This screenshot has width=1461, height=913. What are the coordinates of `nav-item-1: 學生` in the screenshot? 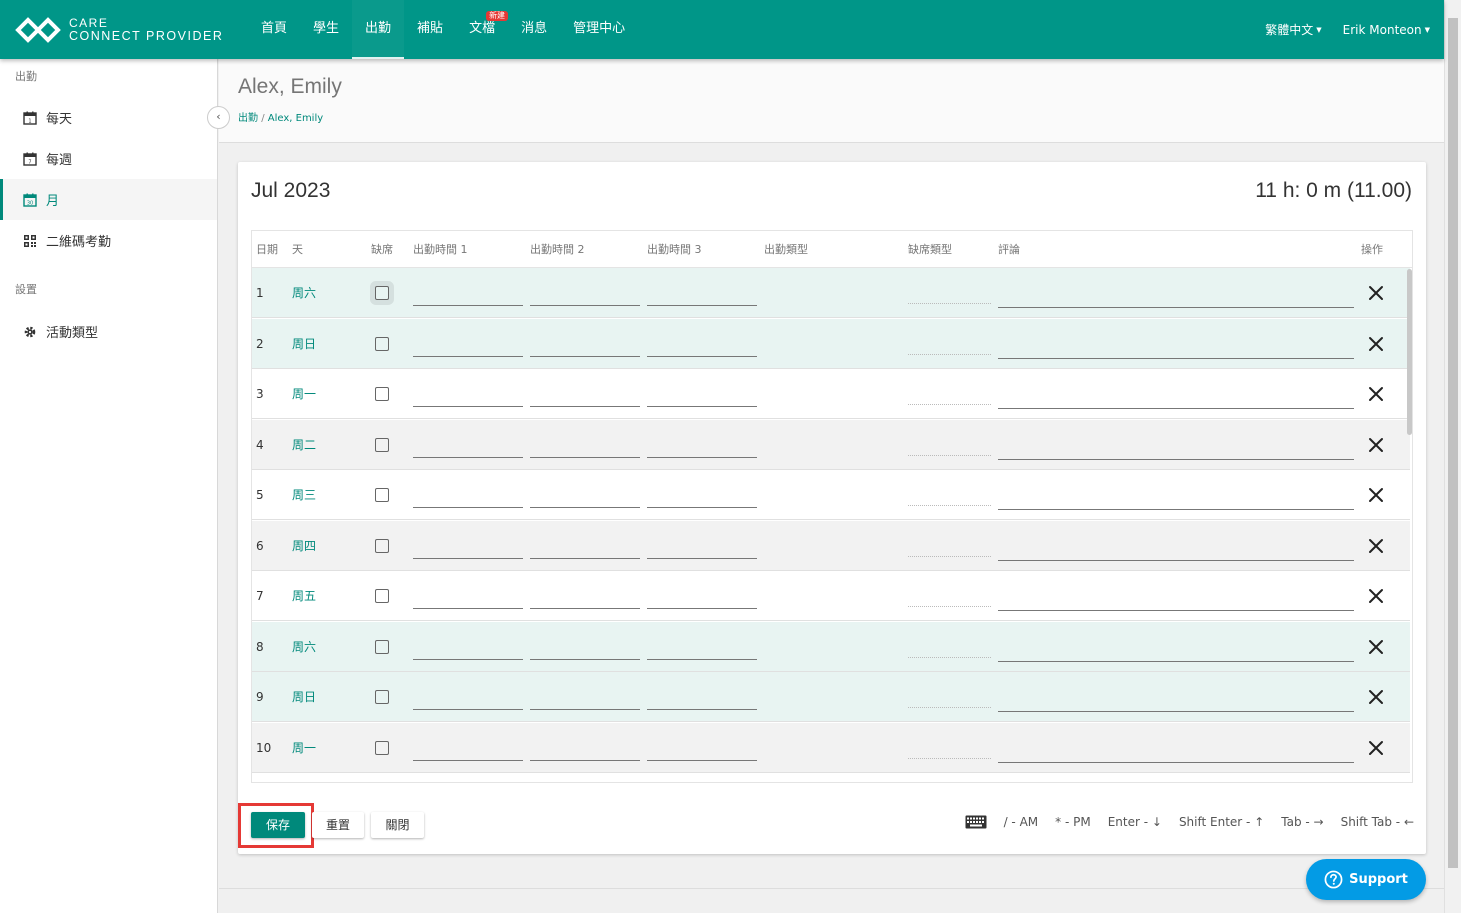 It's located at (326, 29).